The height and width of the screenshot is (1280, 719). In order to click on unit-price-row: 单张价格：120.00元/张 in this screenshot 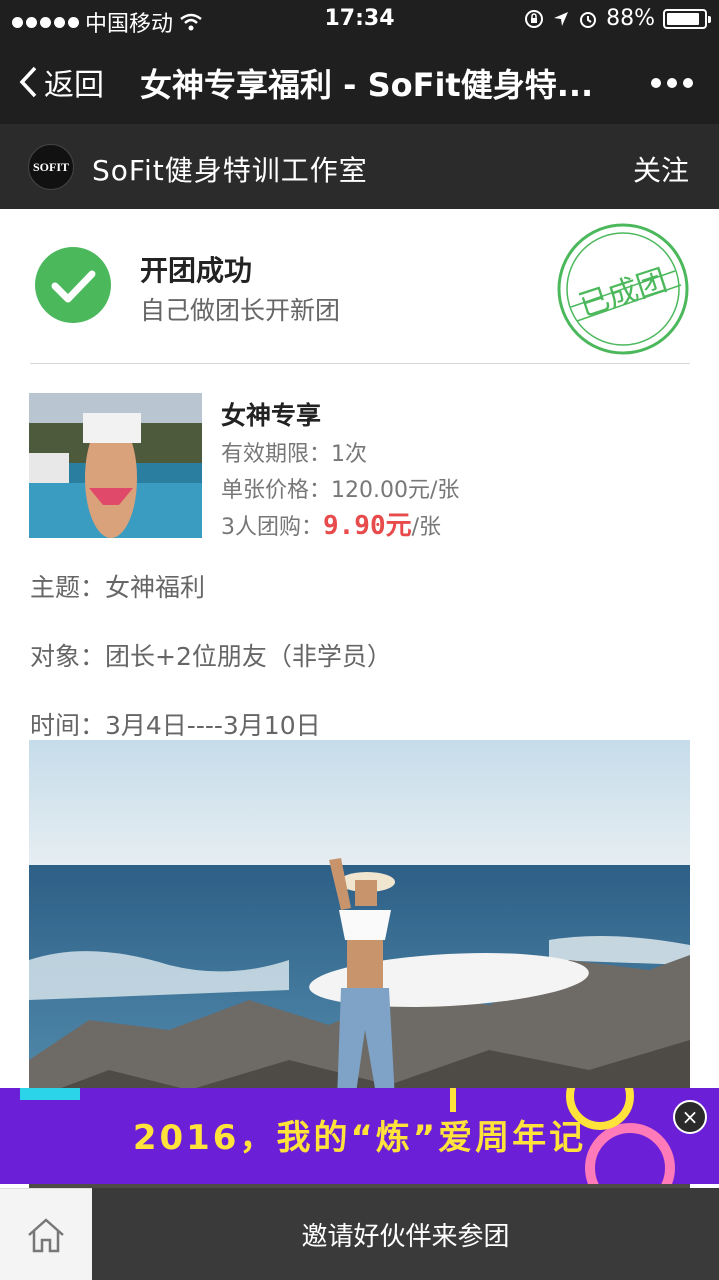, I will do `click(340, 488)`.